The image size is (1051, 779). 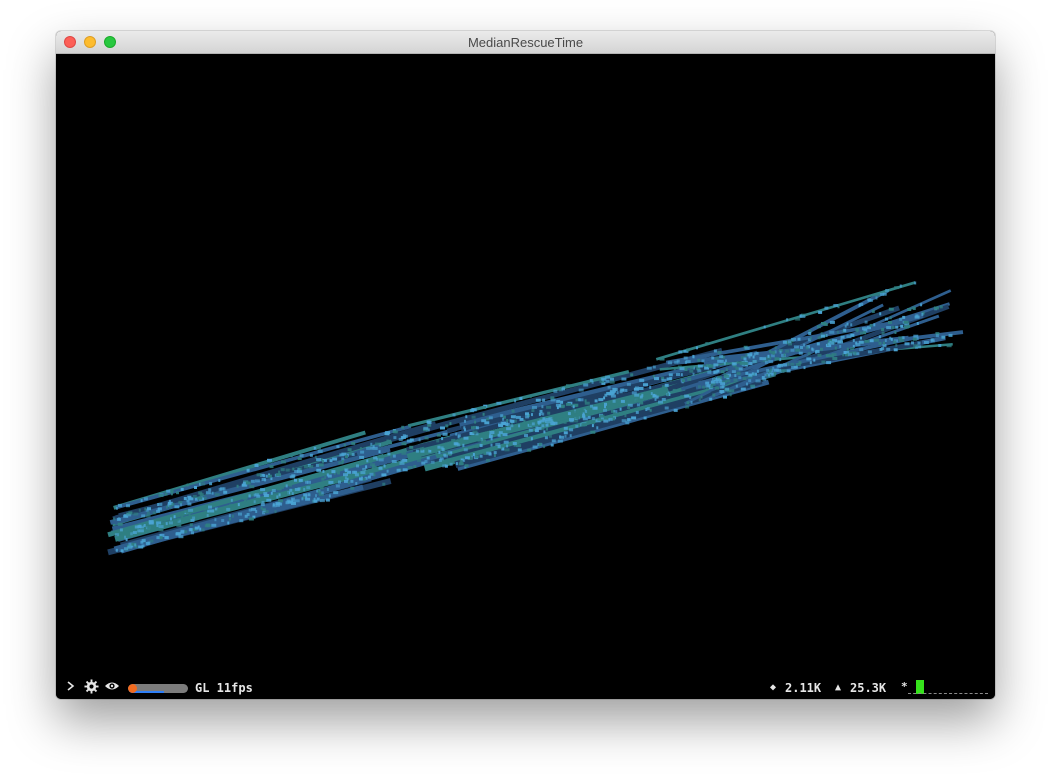 I want to click on chevron-right-icon, so click(x=71, y=687).